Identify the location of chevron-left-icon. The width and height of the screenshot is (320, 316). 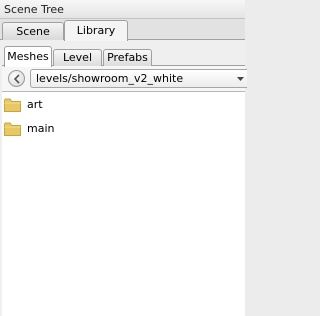
(16, 79).